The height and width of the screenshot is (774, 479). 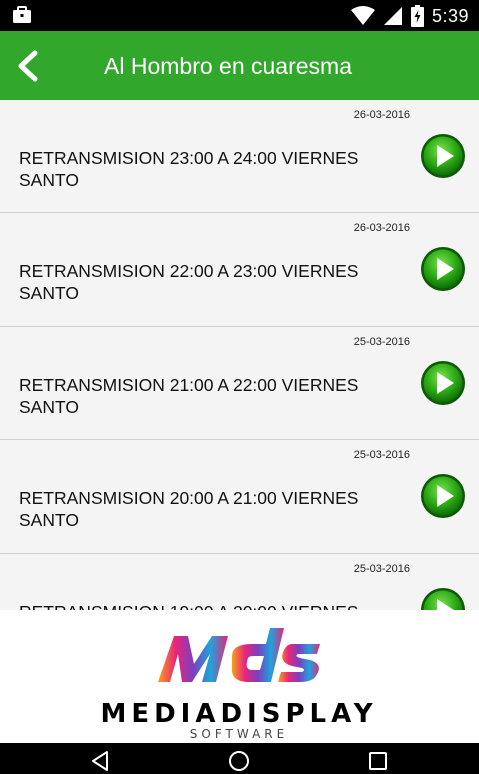 I want to click on recents-square-icon, so click(x=378, y=761).